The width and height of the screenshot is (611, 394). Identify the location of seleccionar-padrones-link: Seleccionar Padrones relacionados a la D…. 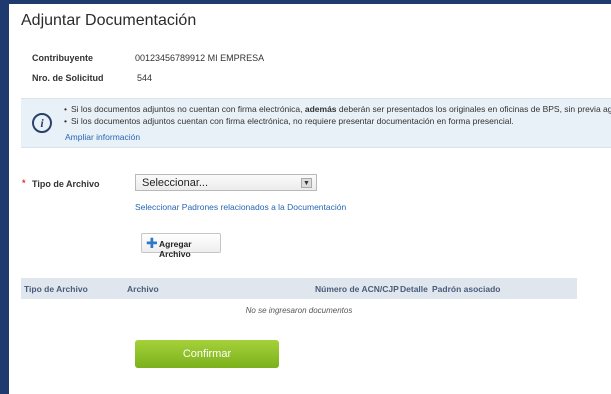
(240, 207).